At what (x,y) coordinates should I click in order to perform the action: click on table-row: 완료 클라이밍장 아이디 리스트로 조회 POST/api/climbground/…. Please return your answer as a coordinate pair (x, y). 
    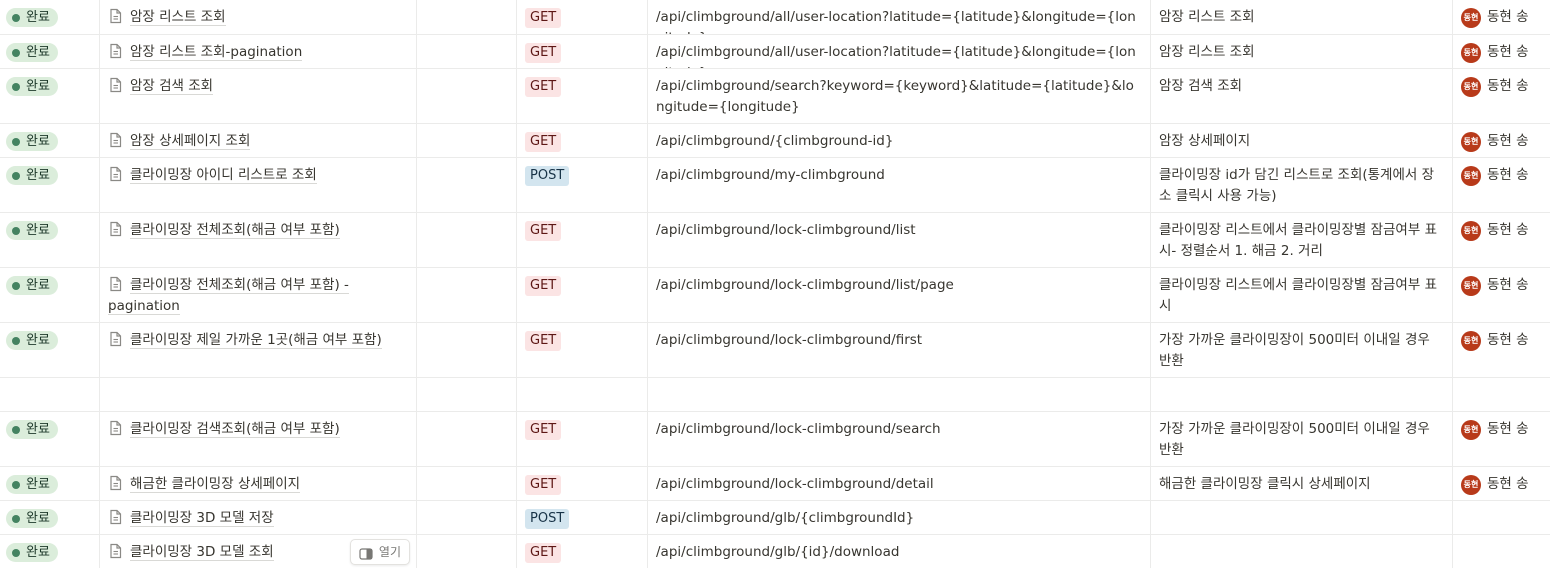
    Looking at the image, I should click on (775, 184).